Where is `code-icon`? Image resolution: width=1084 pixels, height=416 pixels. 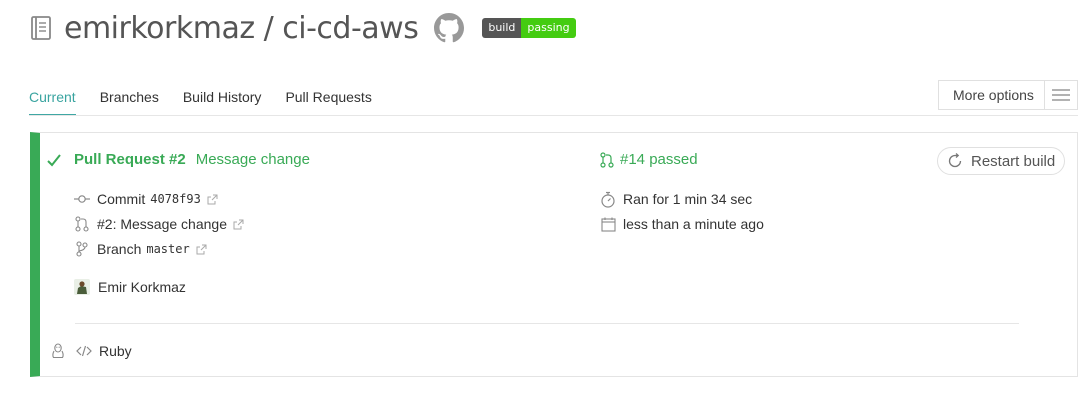
code-icon is located at coordinates (84, 351).